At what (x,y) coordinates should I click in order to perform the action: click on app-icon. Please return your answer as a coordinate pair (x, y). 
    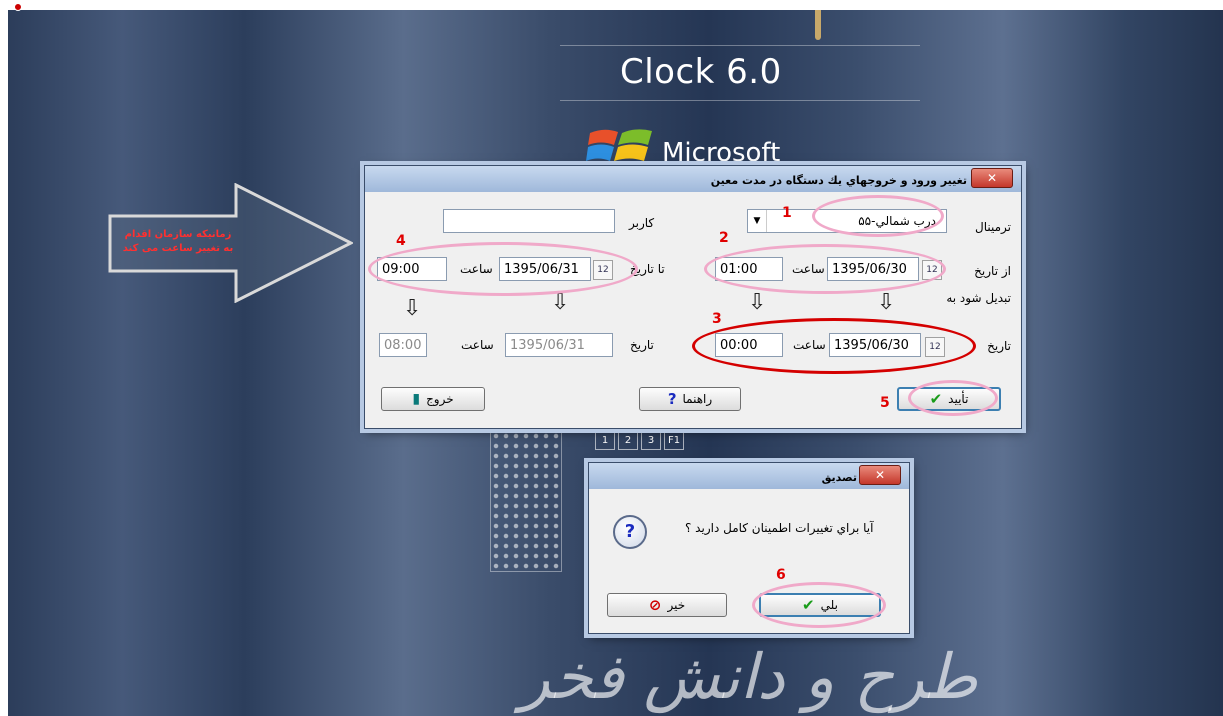
    Looking at the image, I should click on (18, 7).